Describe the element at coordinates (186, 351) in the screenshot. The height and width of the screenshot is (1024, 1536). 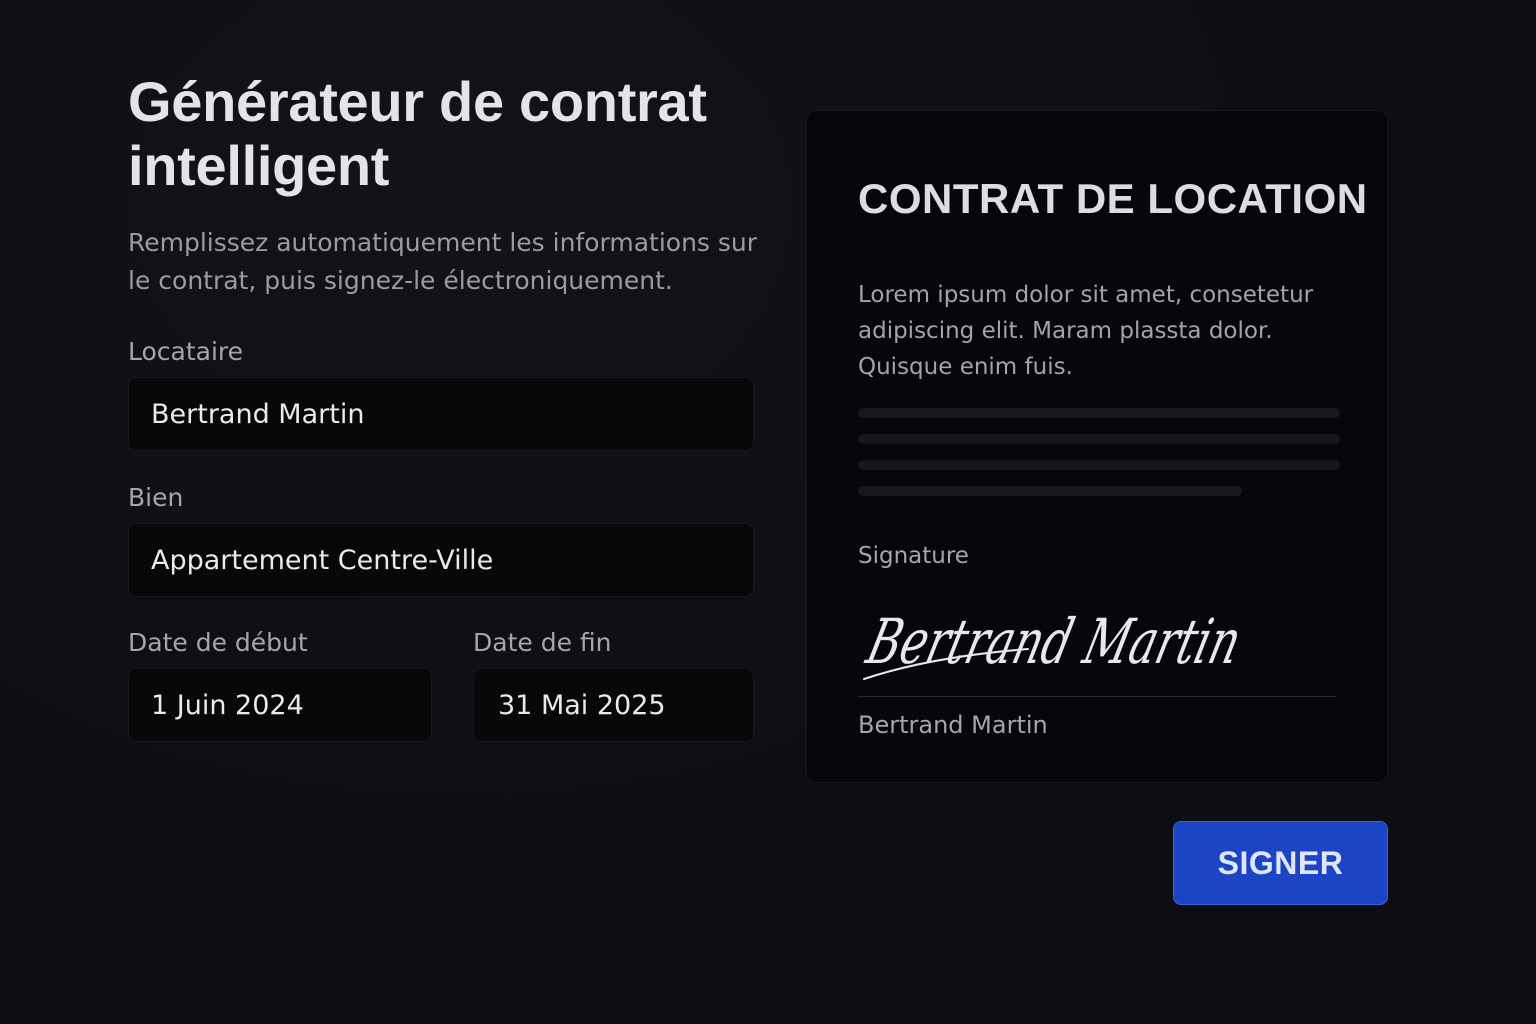
I see `tenant-label: Locataire` at that location.